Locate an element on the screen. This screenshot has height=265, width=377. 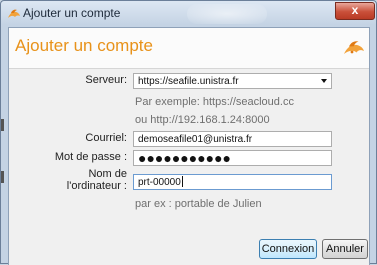
server-value: https://seafile.unistra.fr is located at coordinates (188, 81).